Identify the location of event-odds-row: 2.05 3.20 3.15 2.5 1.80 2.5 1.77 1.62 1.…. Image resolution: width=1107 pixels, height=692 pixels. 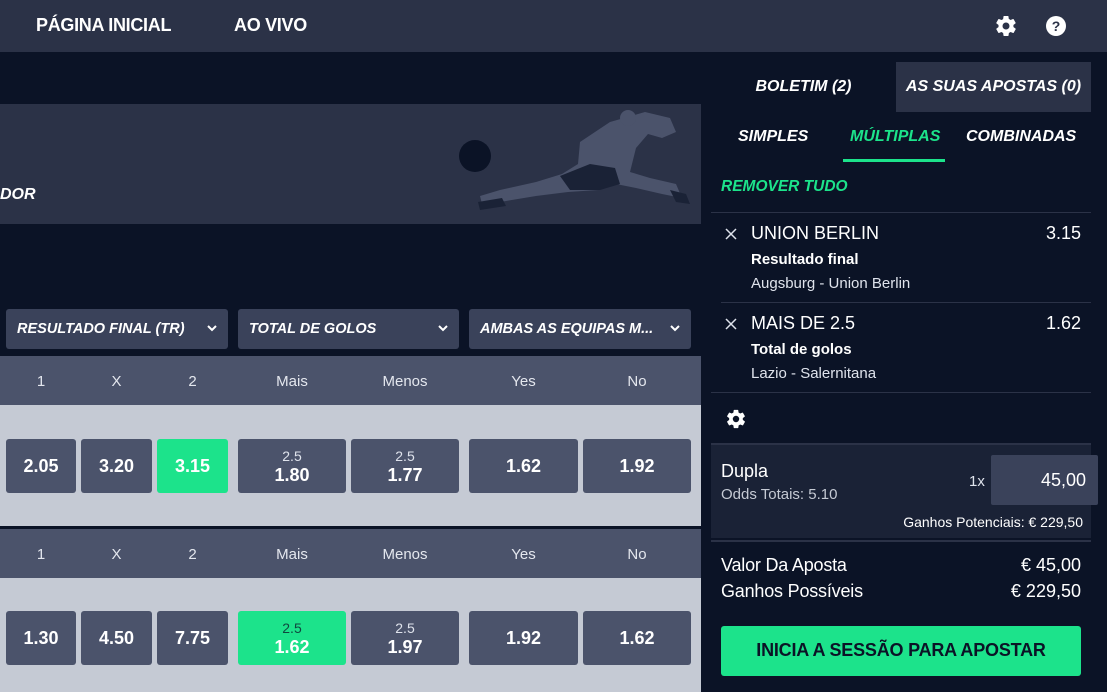
(350, 465).